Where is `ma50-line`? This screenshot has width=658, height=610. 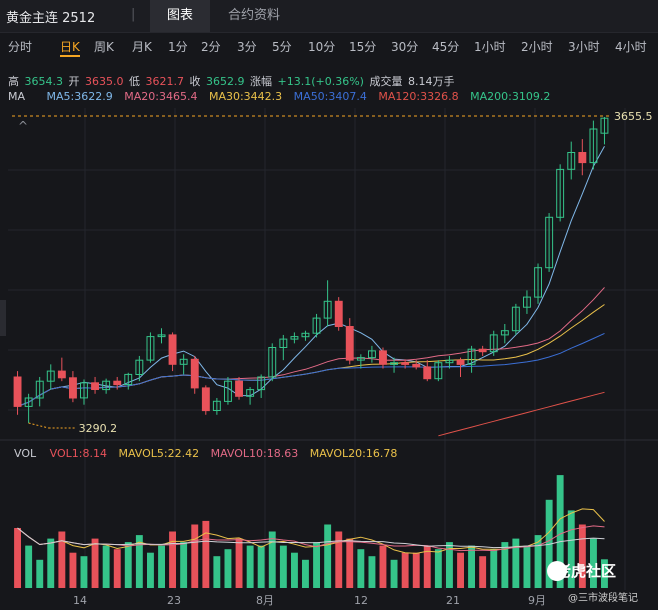
ma50-line is located at coordinates (311, 369).